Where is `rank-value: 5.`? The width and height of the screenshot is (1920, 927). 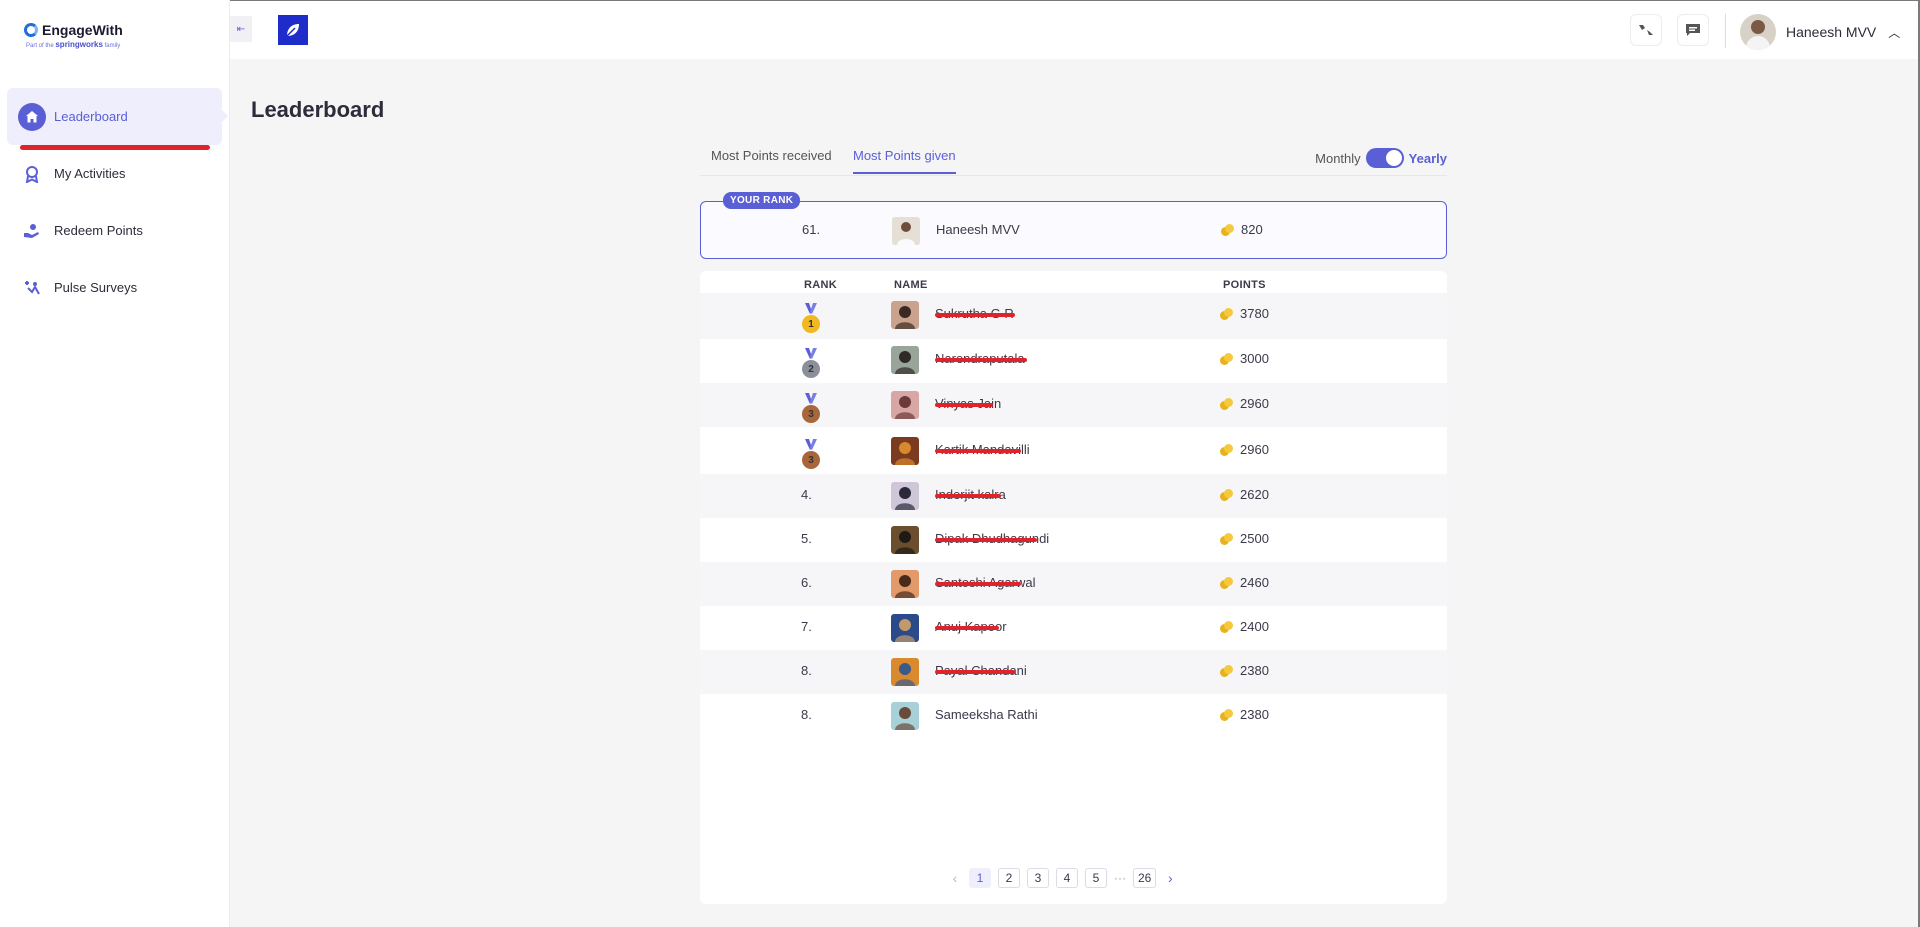
rank-value: 5. is located at coordinates (806, 538).